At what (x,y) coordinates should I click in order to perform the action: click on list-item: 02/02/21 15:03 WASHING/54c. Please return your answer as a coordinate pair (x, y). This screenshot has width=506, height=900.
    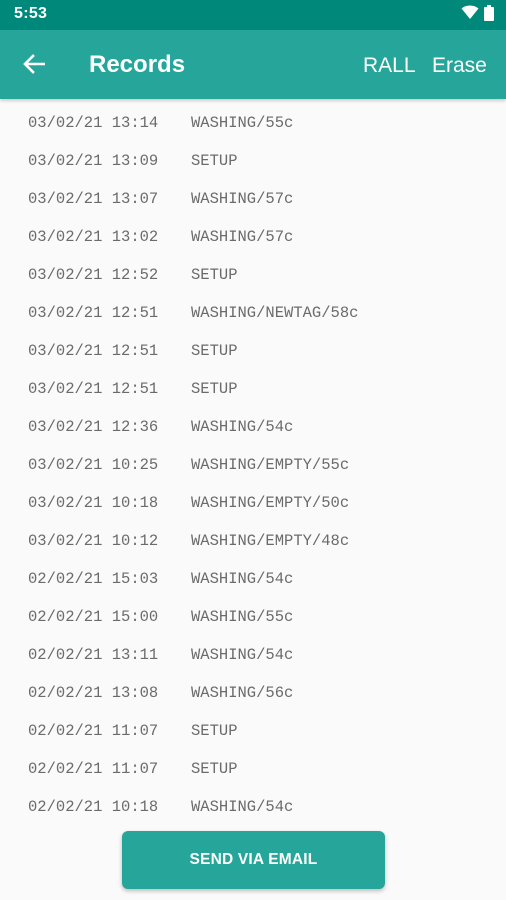
    Looking at the image, I should click on (160, 581).